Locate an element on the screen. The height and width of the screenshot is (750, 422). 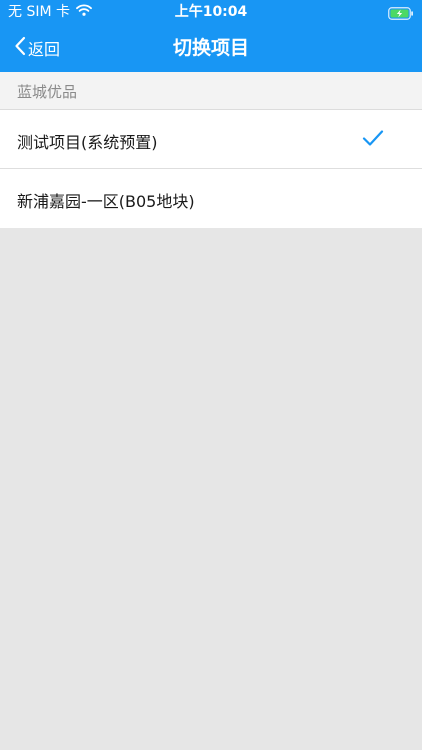
page-title: 切换项目 is located at coordinates (210, 48).